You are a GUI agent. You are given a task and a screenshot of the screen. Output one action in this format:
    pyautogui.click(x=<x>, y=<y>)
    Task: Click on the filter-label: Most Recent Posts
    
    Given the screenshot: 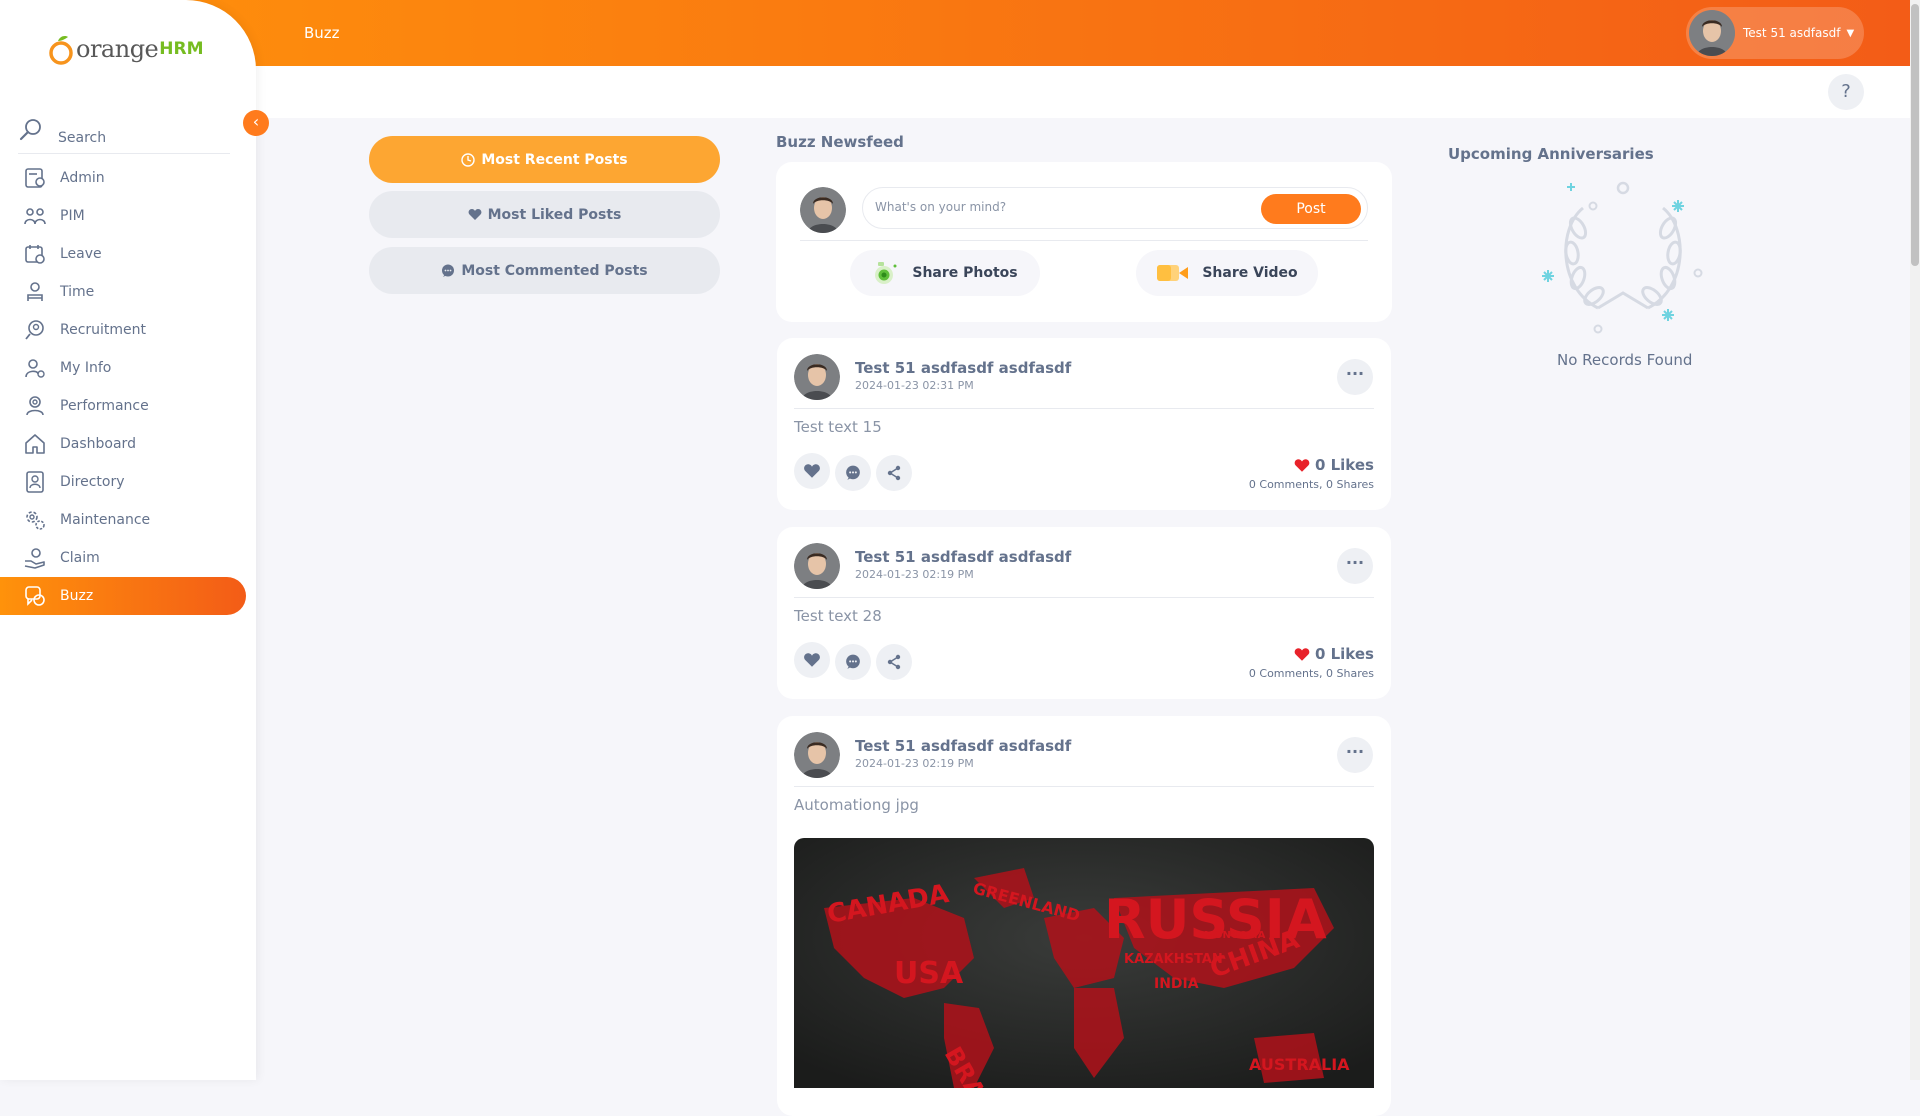 What is the action you would take?
    pyautogui.click(x=554, y=159)
    